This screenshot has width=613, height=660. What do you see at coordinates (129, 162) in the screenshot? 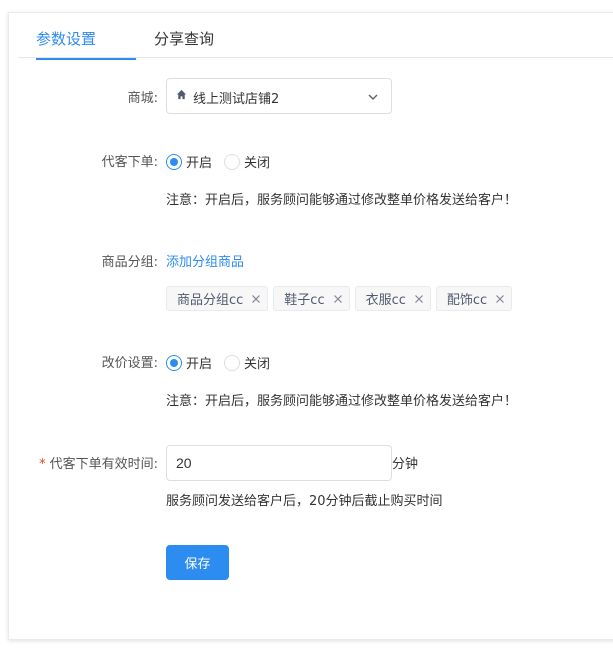
I see `proxy-order-label: 代客下单:` at bounding box center [129, 162].